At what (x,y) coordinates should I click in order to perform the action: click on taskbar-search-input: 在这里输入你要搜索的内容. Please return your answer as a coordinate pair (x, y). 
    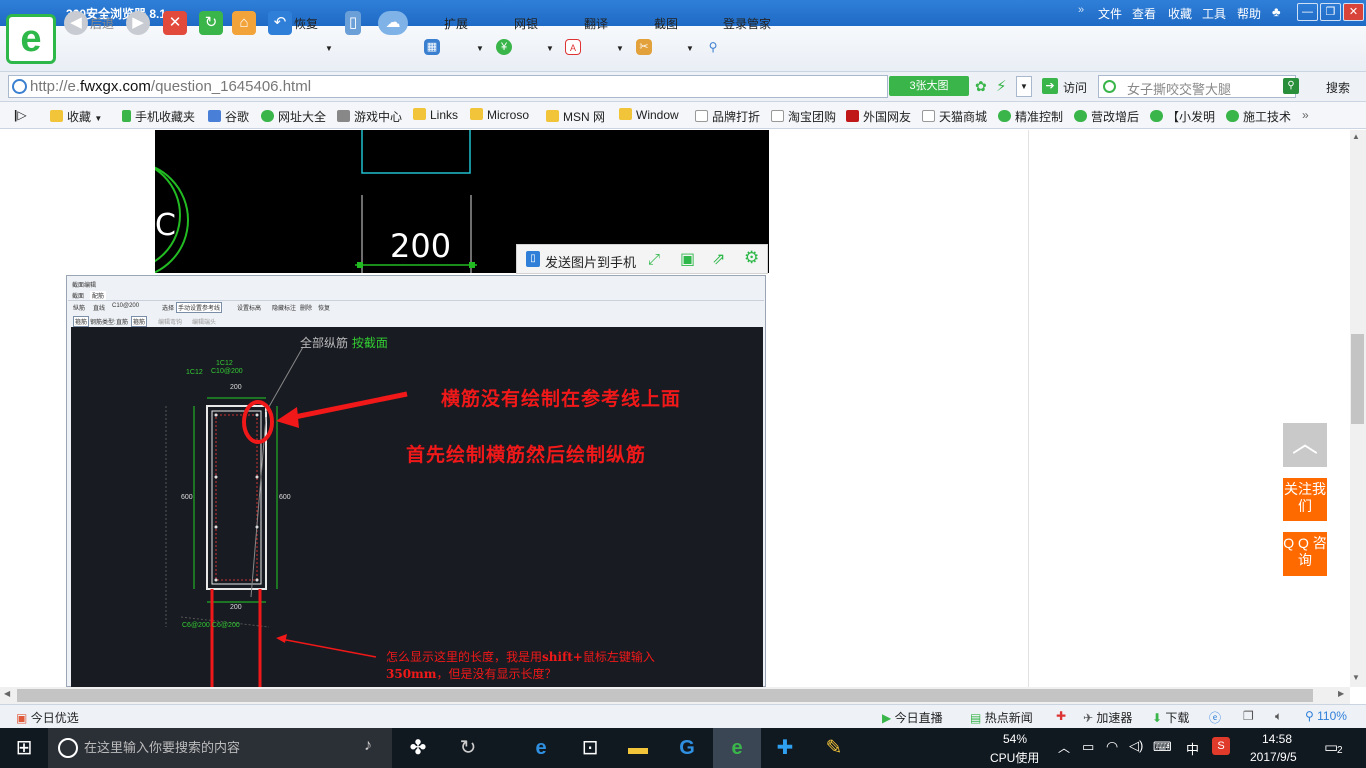
    Looking at the image, I should click on (220, 748).